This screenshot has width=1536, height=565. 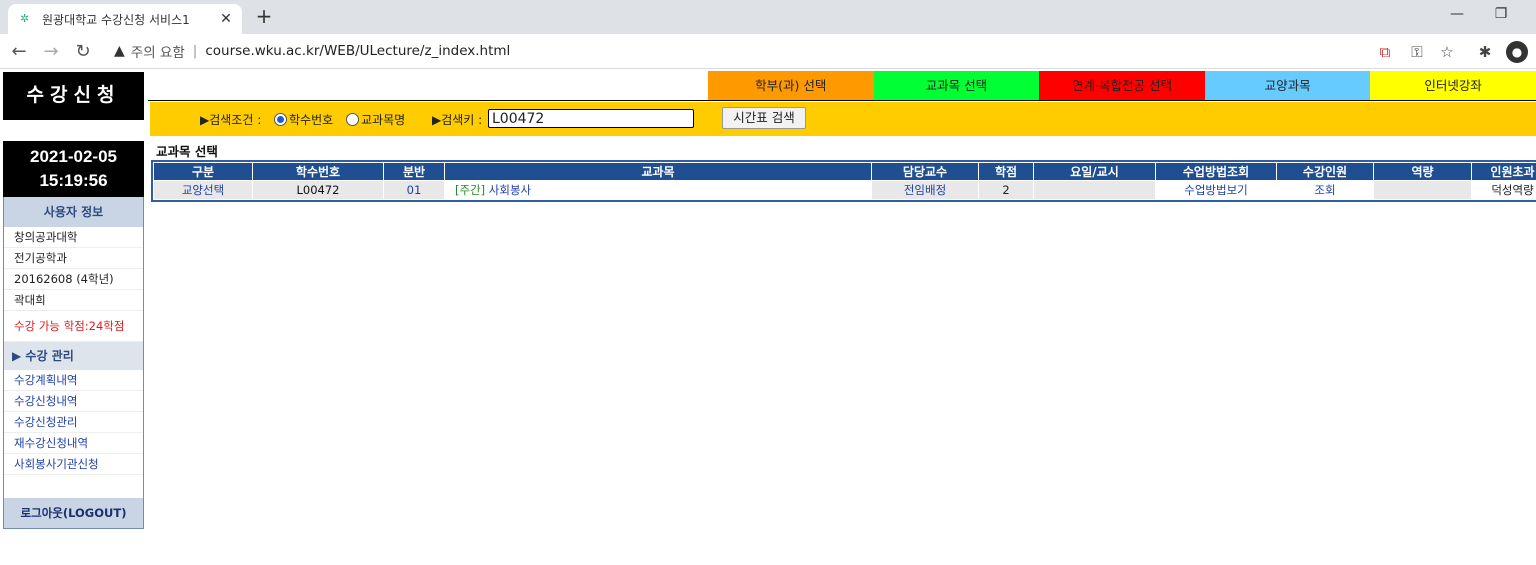 I want to click on logout-button: 로그아웃(LOGOUT), so click(x=73, y=513).